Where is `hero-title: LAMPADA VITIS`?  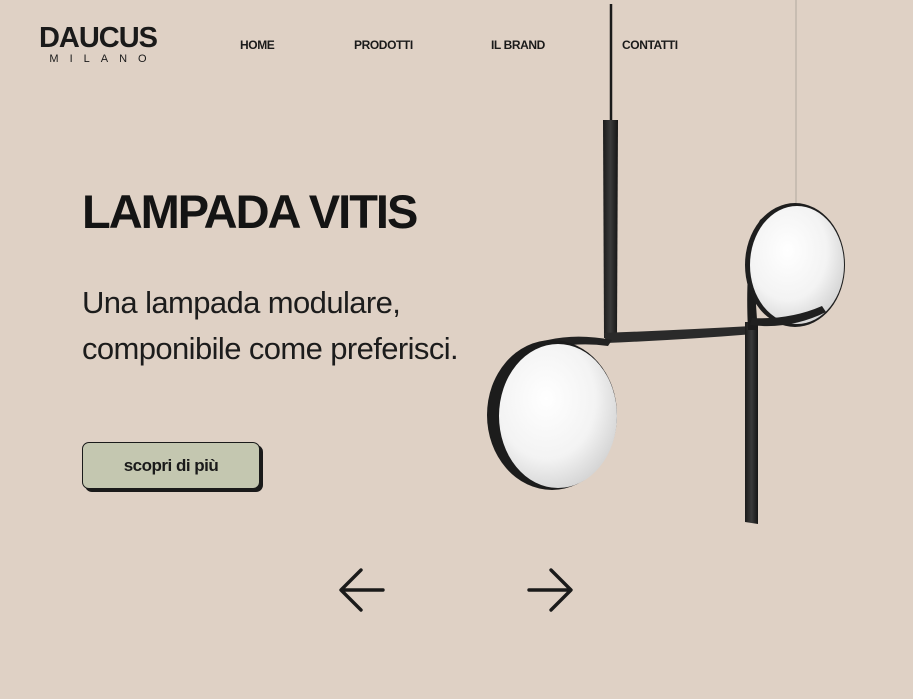
hero-title: LAMPADA VITIS is located at coordinates (250, 211).